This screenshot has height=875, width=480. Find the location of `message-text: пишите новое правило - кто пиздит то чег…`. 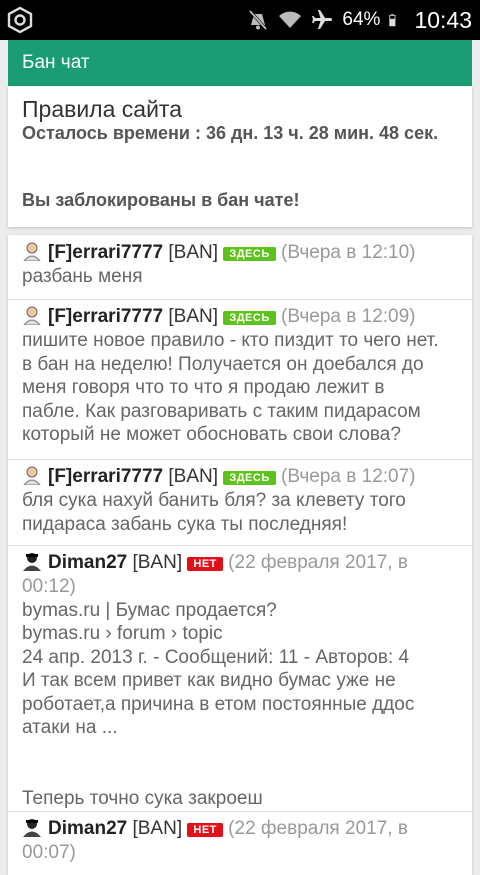

message-text: пишите новое правило - кто пиздит то чег… is located at coordinates (230, 387).